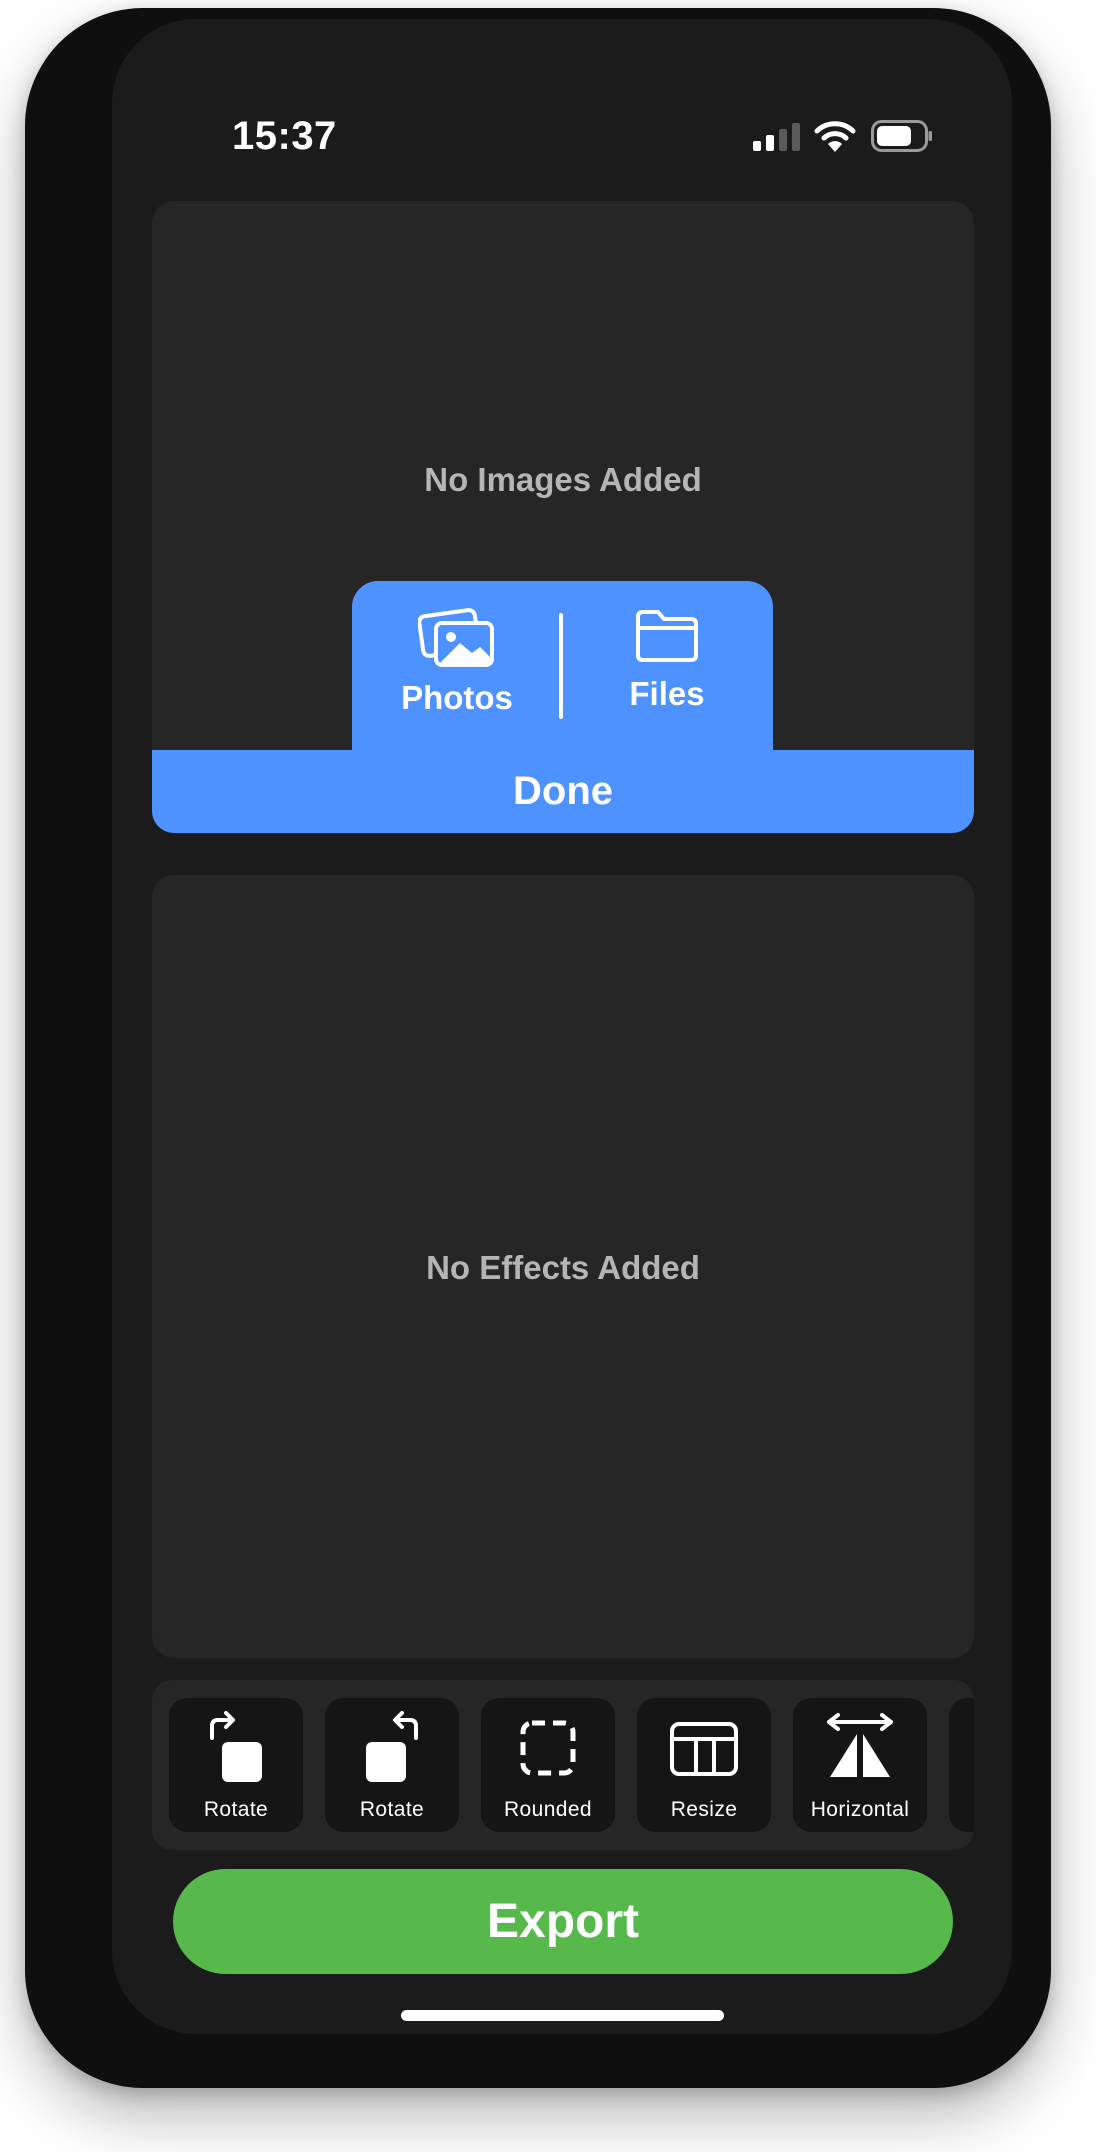  I want to click on tool-rounded: Rounded, so click(548, 1765).